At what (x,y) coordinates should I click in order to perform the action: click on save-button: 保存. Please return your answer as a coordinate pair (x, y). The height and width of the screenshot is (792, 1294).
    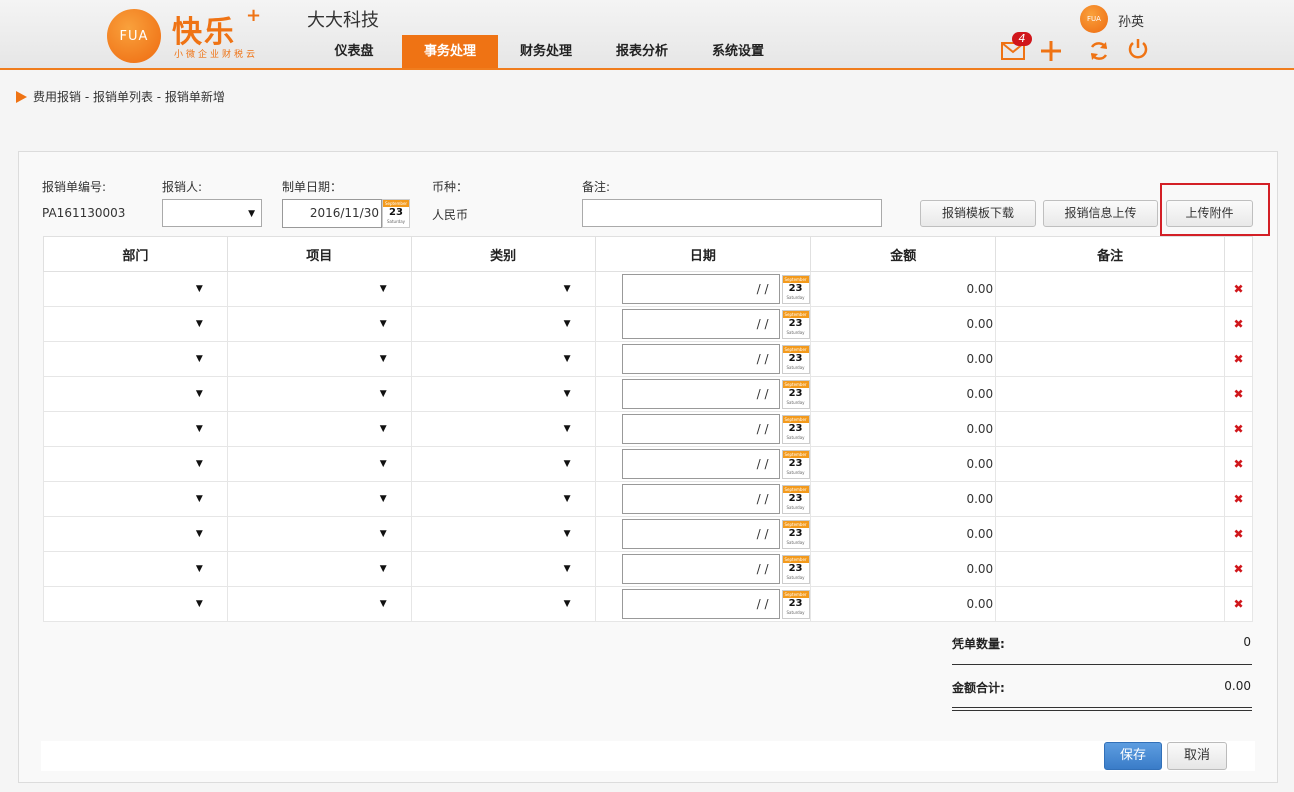
    Looking at the image, I should click on (1133, 756).